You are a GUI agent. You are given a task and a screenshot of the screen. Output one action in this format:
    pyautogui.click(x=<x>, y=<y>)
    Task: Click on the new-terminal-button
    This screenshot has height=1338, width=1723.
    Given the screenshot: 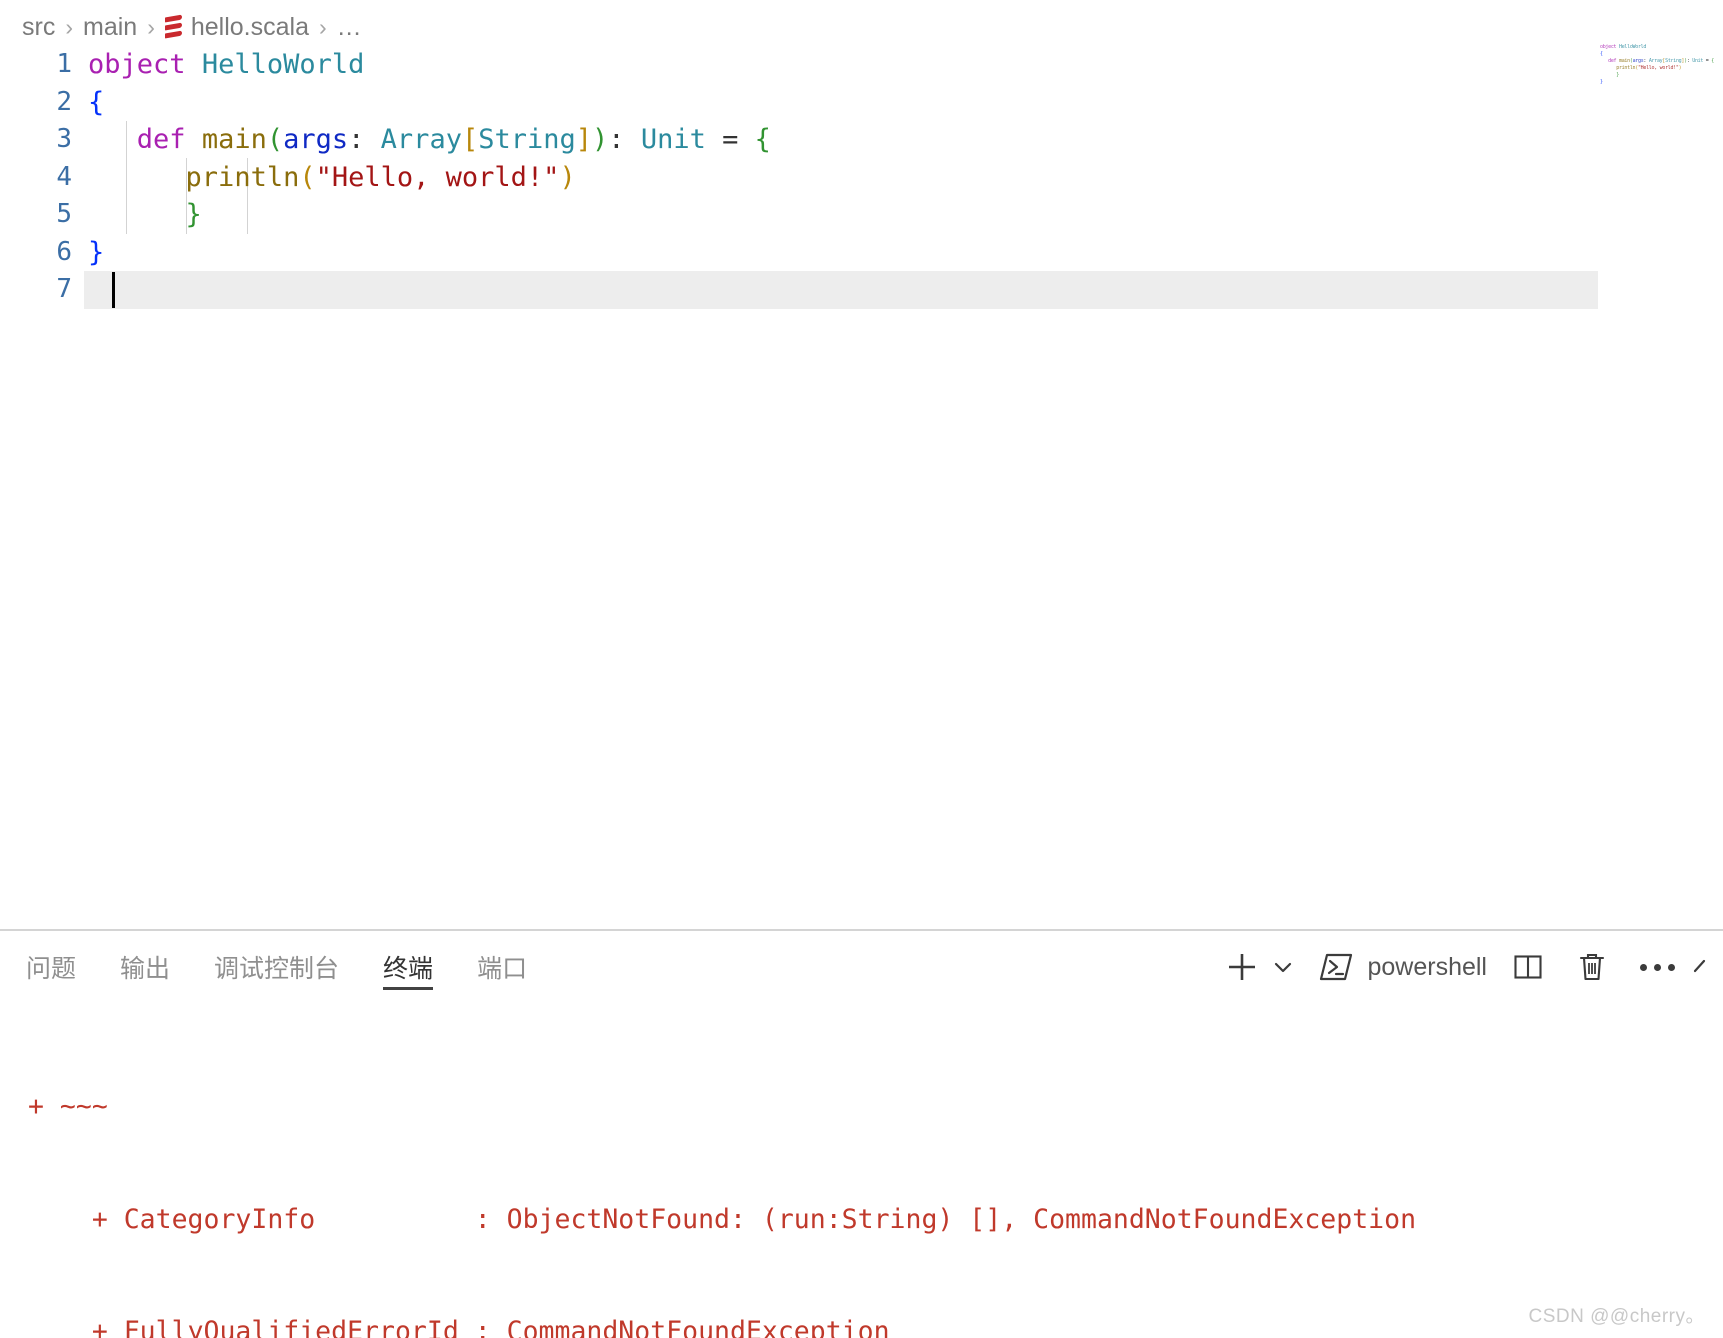 What is the action you would take?
    pyautogui.click(x=1242, y=967)
    